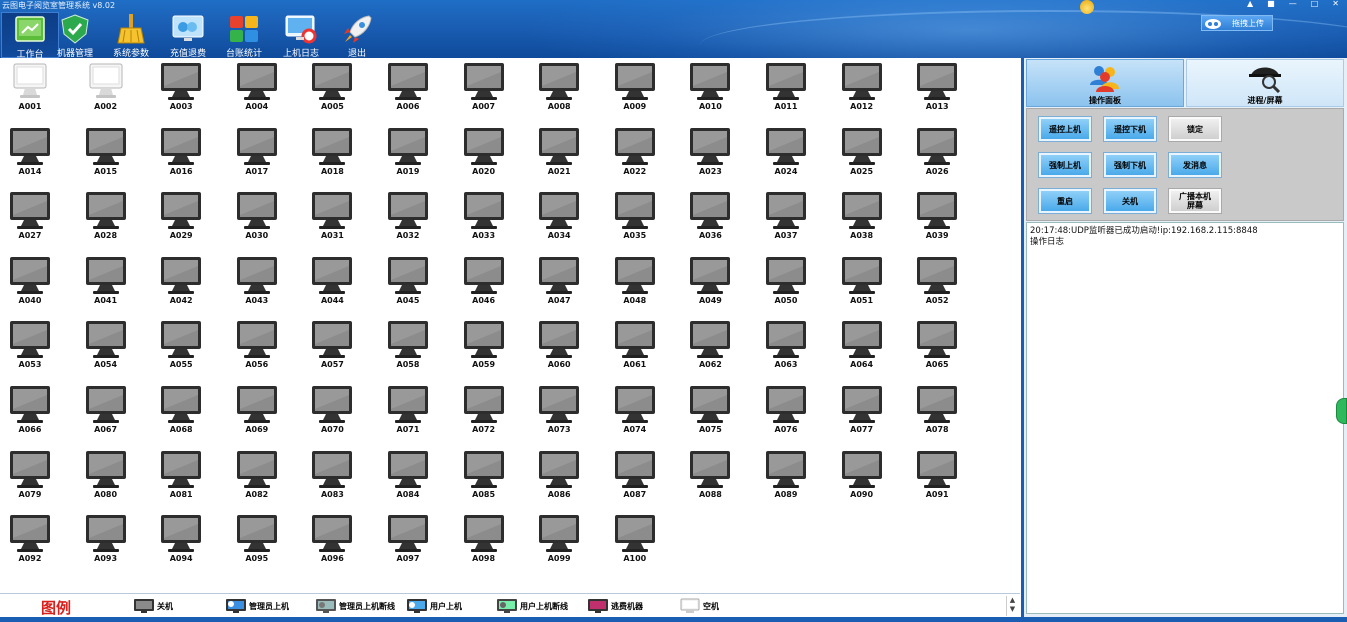 This screenshot has width=1347, height=622. What do you see at coordinates (862, 88) in the screenshot?
I see `computer-A012: A012` at bounding box center [862, 88].